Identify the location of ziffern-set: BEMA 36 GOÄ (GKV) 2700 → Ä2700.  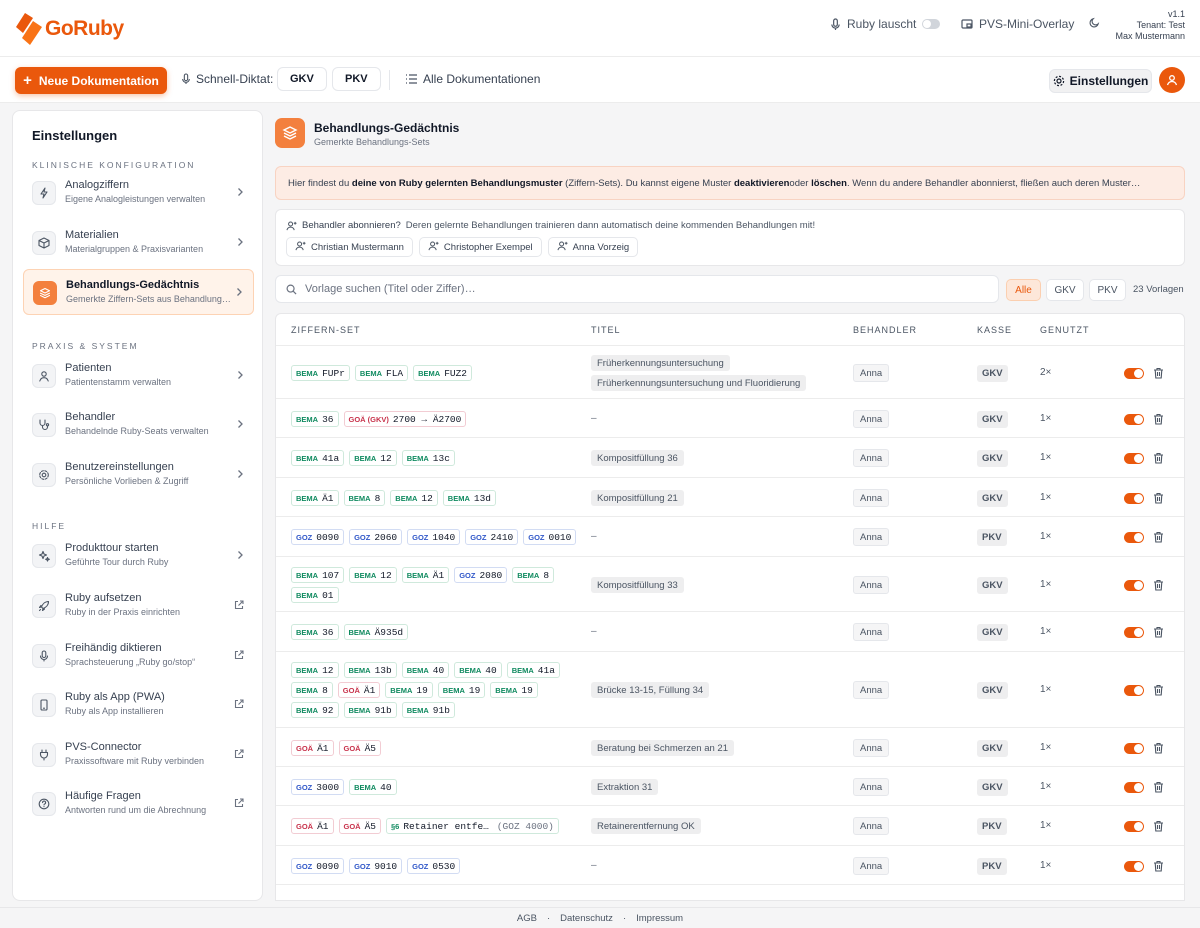
(436, 419).